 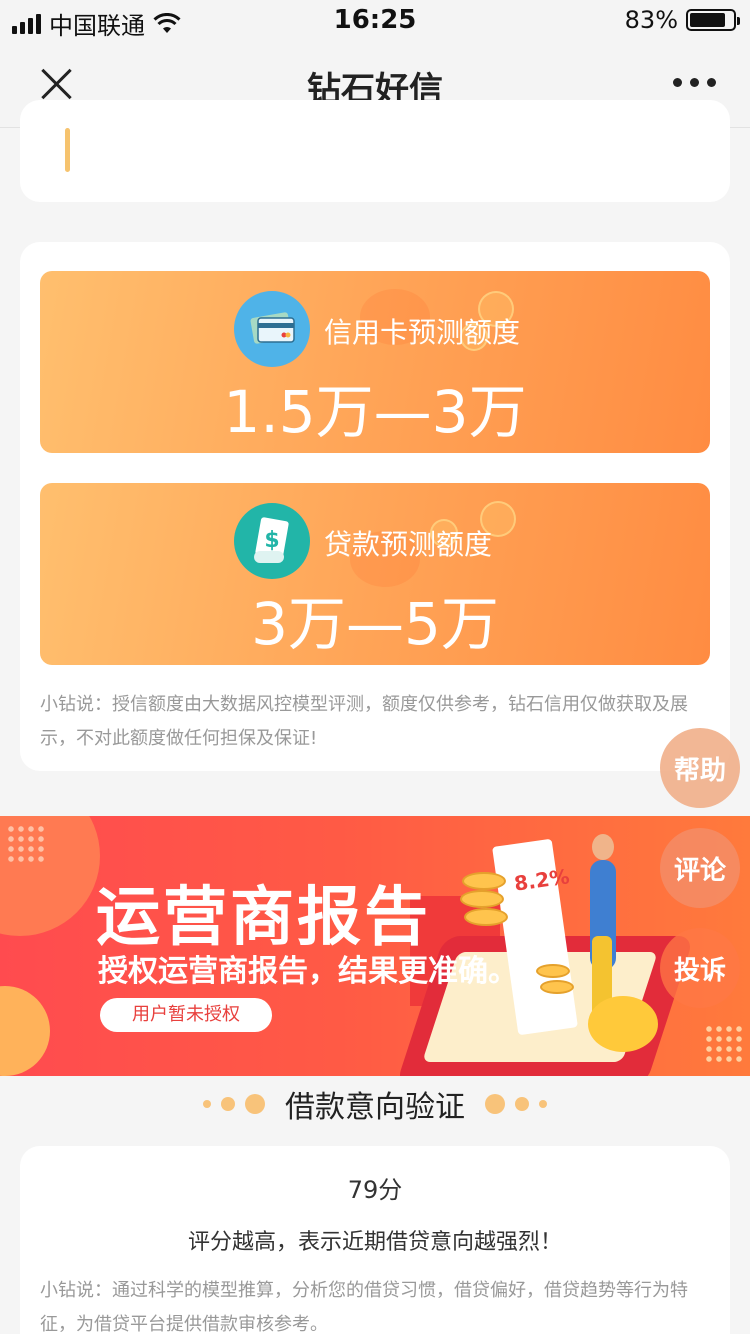 What do you see at coordinates (623, 1024) in the screenshot?
I see `piggy-bank-icon` at bounding box center [623, 1024].